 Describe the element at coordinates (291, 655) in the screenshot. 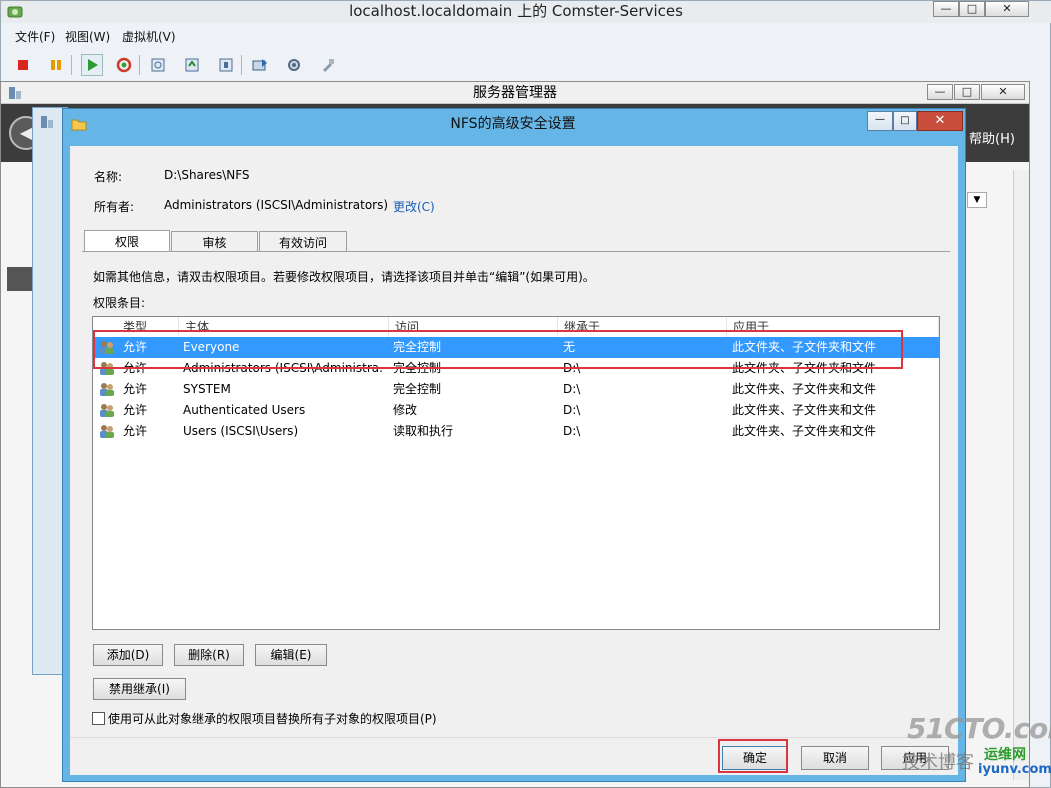

I see `edit-button: 编辑(E)` at that location.